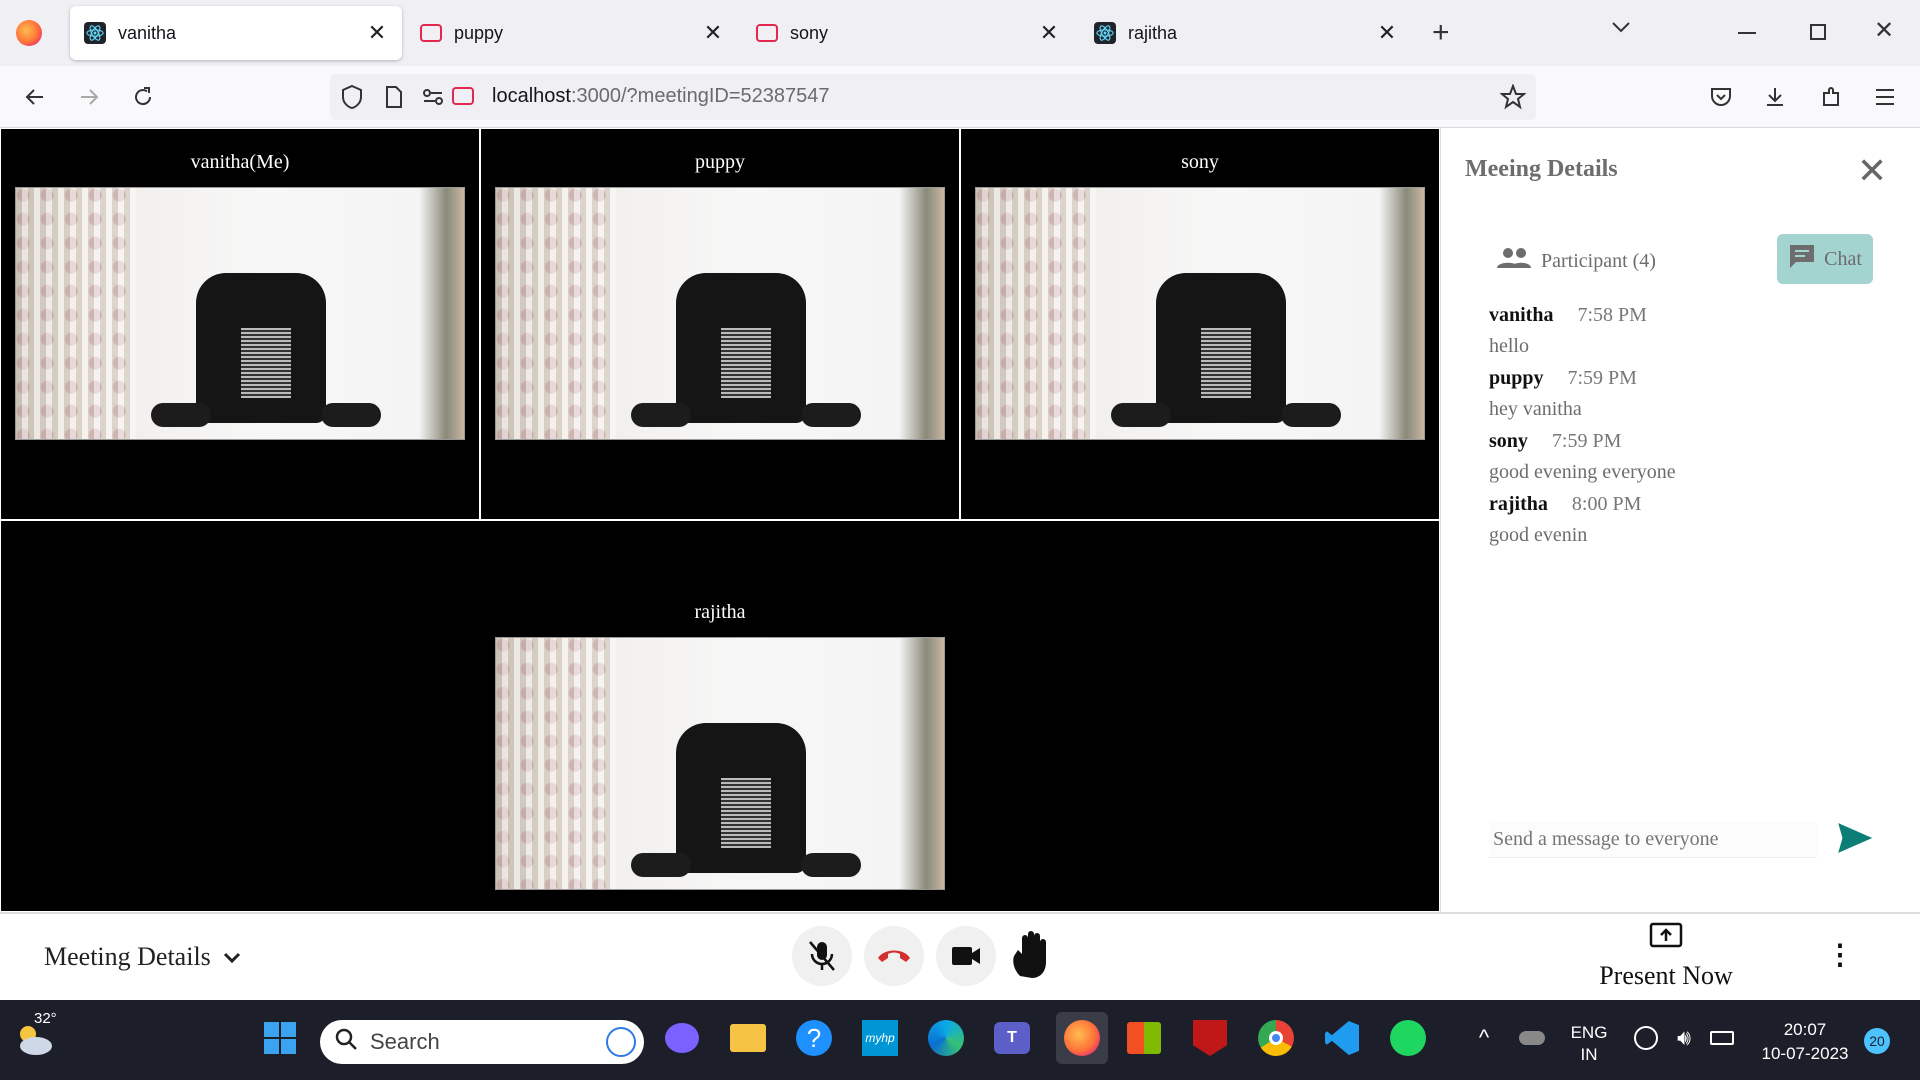 This screenshot has height=1080, width=1920. I want to click on battery-icon, so click(1722, 1038).